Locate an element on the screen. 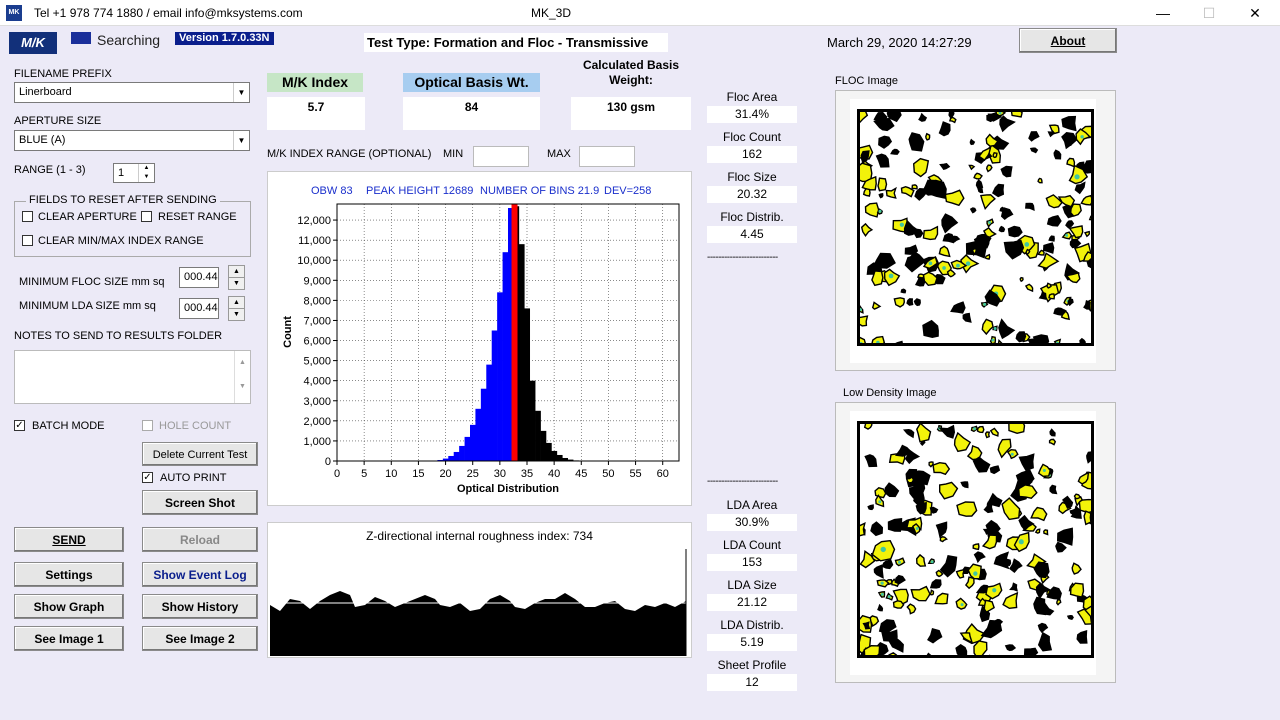 Image resolution: width=1280 pixels, height=720 pixels. clear-aperture-checkbox is located at coordinates (27, 216).